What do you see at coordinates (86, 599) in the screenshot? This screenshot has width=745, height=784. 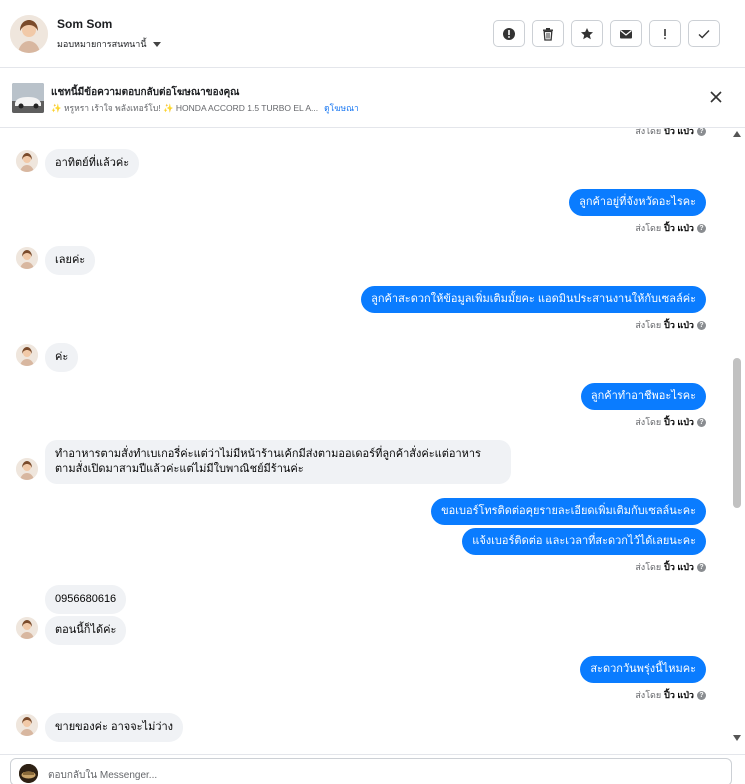 I see `incoming-message: 0956680616` at bounding box center [86, 599].